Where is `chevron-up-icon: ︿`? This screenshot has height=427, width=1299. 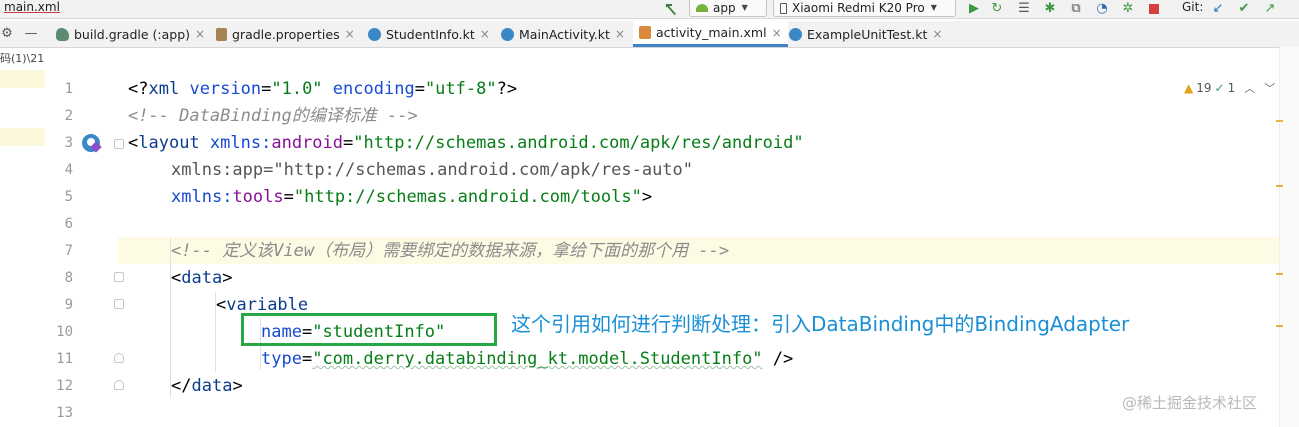
chevron-up-icon: ︿ is located at coordinates (1249, 88).